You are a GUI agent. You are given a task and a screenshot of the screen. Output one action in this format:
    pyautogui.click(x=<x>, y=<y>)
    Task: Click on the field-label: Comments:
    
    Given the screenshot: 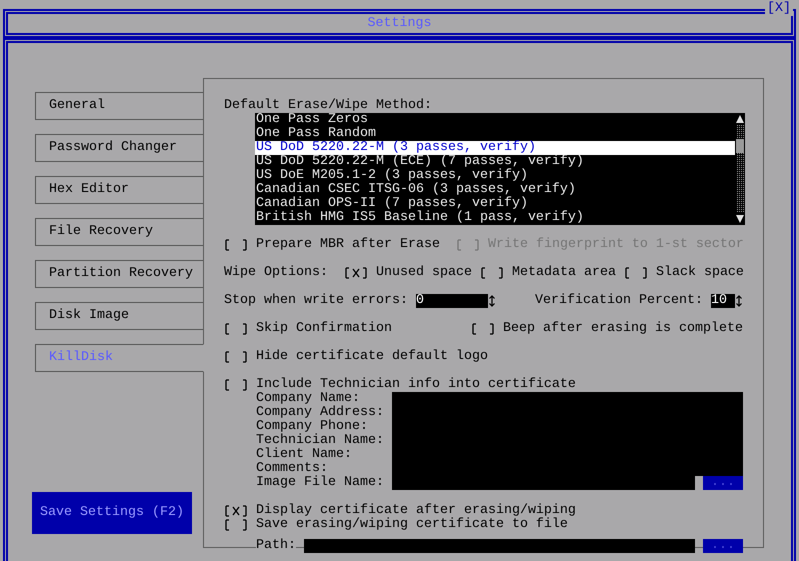 What is the action you would take?
    pyautogui.click(x=292, y=469)
    